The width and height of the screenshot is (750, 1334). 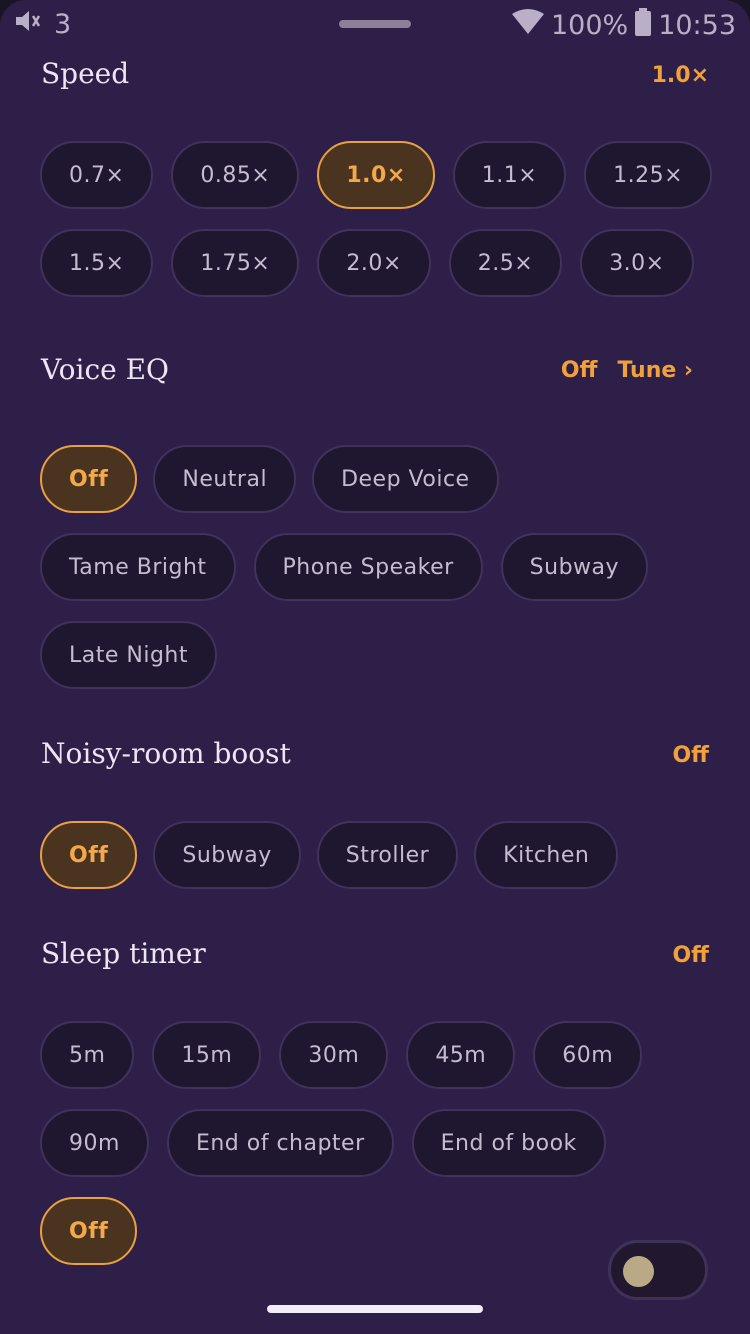 What do you see at coordinates (574, 567) in the screenshot?
I see `voice-eq-chip: Subway` at bounding box center [574, 567].